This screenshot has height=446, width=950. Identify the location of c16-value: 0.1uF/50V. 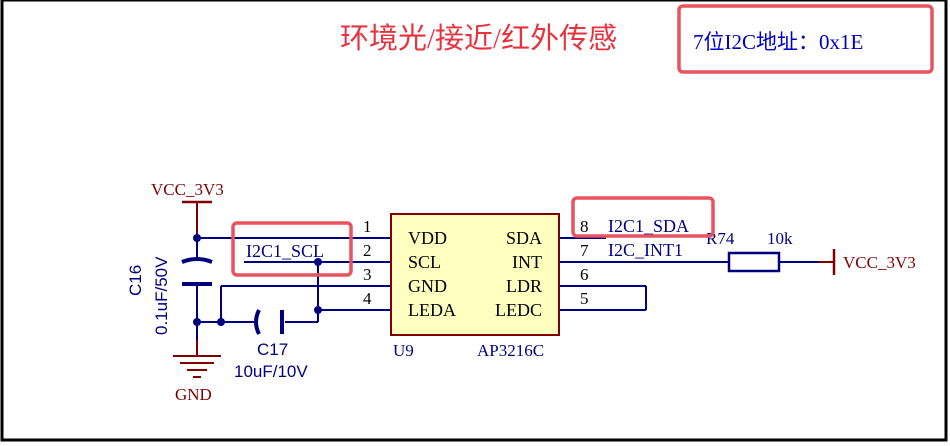
(161, 295).